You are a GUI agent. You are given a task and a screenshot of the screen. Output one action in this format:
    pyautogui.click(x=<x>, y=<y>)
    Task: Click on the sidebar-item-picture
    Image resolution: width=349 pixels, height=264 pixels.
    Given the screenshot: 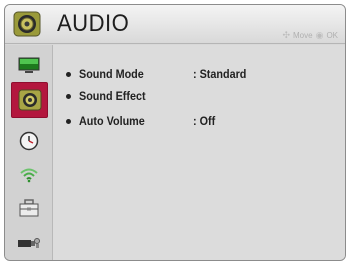 What is the action you would take?
    pyautogui.click(x=29, y=66)
    